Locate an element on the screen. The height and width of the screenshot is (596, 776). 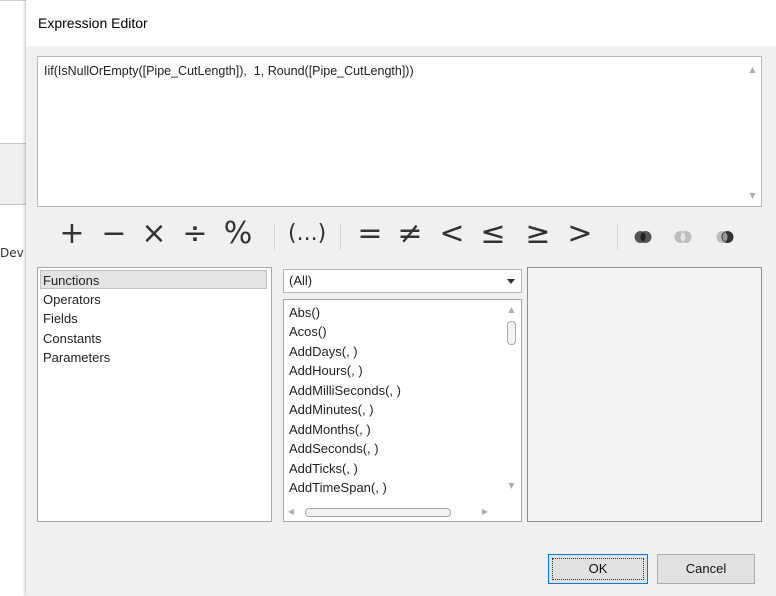
focus-rect is located at coordinates (598, 569).